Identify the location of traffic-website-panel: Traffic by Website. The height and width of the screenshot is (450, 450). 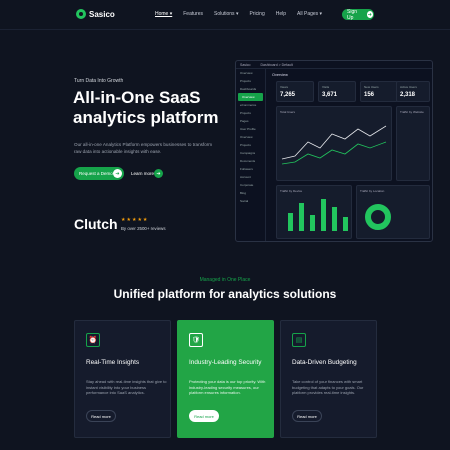
(413, 143).